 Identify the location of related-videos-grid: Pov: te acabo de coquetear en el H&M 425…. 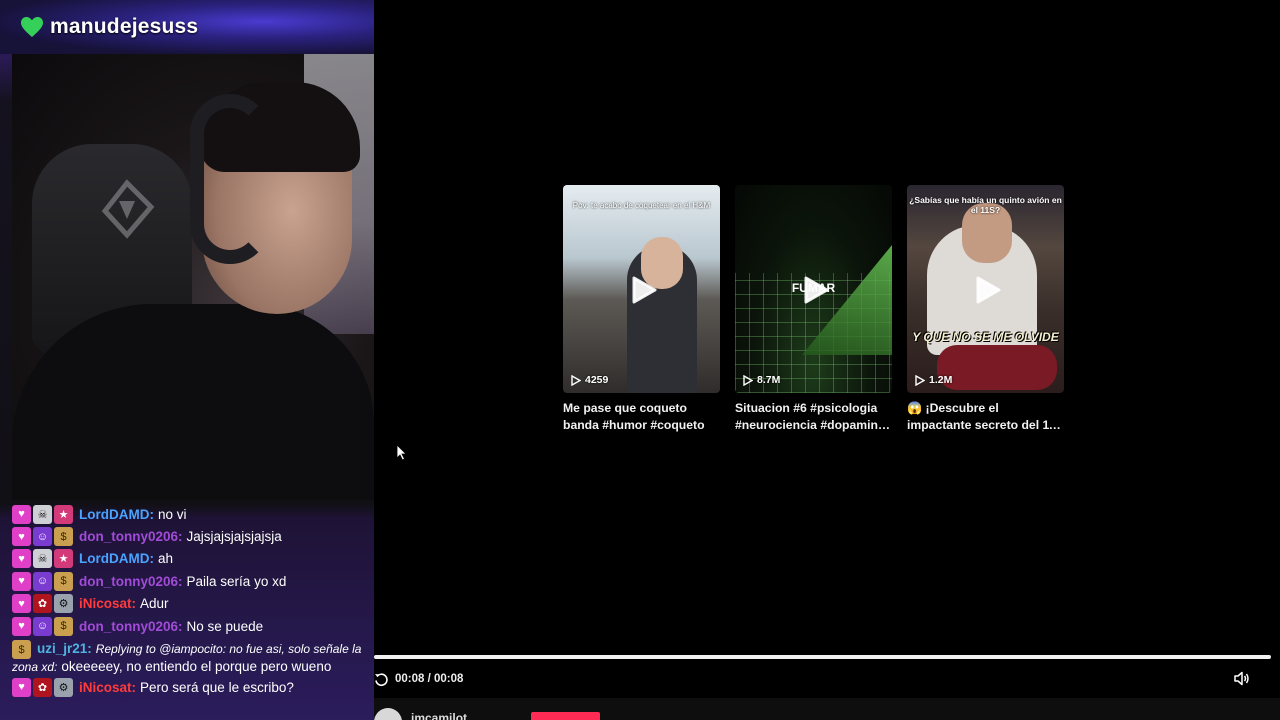
(813, 309).